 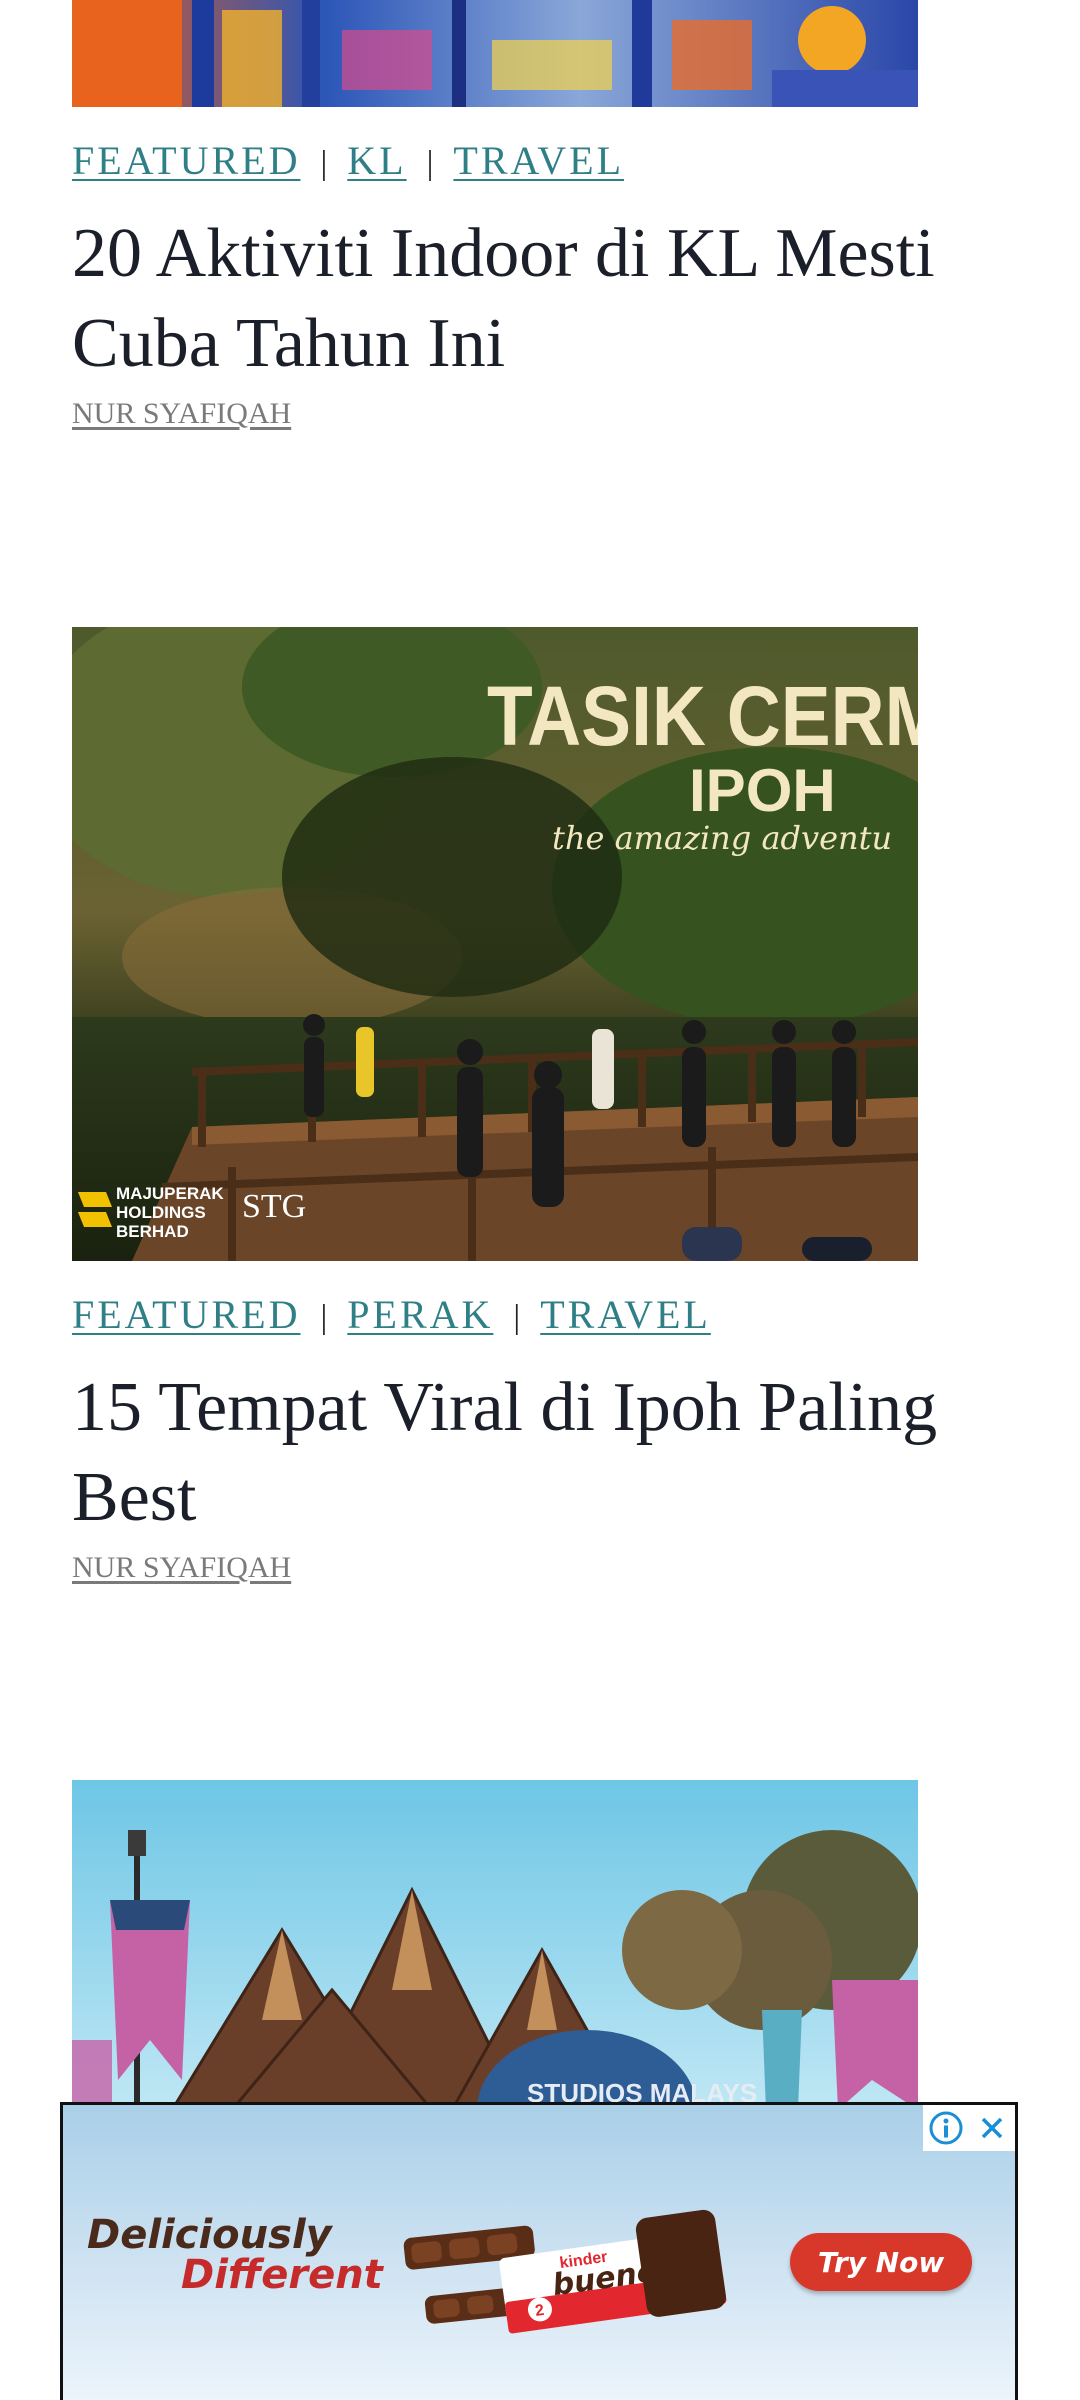 I want to click on stg-logo: STG, so click(x=274, y=1206).